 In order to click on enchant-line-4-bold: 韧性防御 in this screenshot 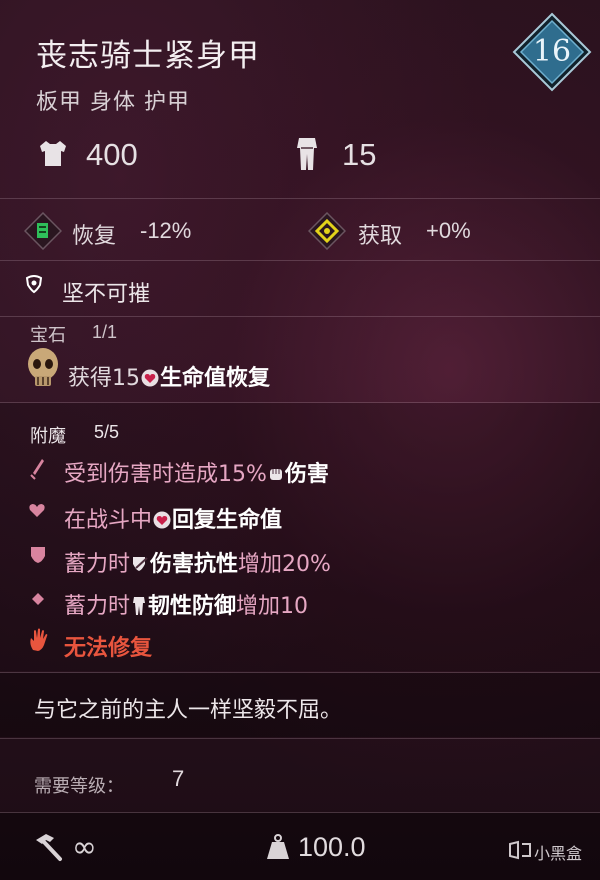, I will do `click(192, 606)`.